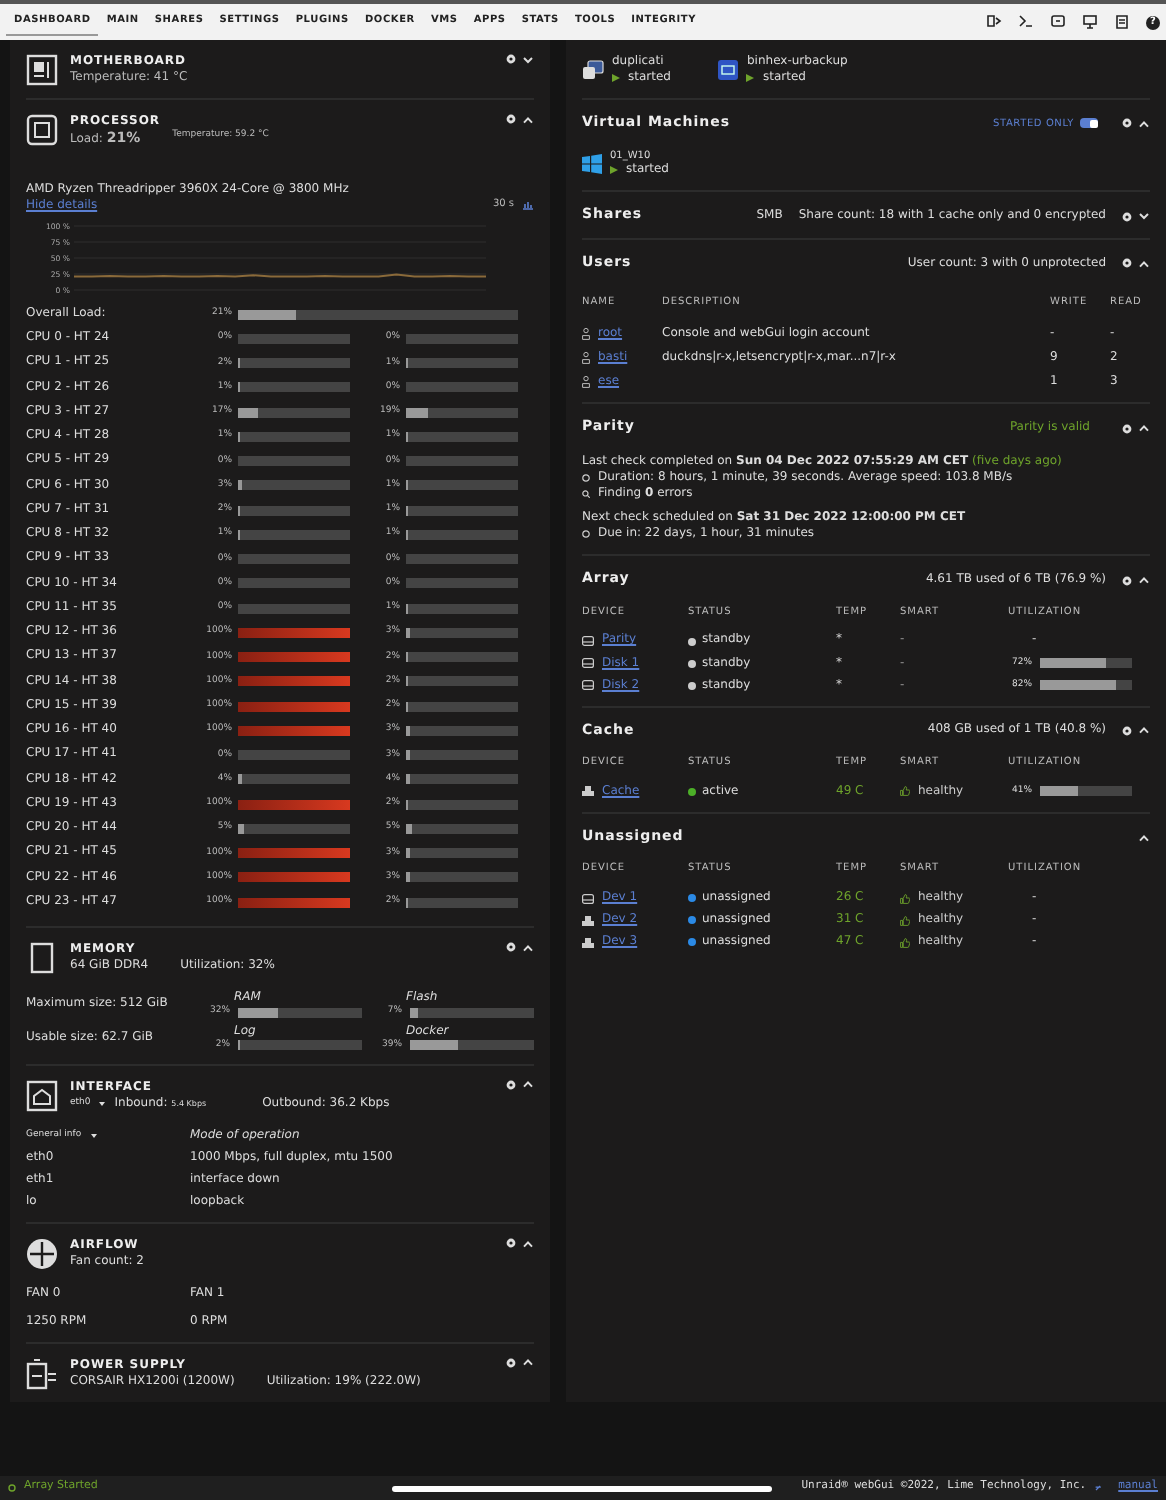 This screenshot has width=1166, height=1500. Describe the element at coordinates (588, 791) in the screenshot. I see `ssd-icon` at that location.